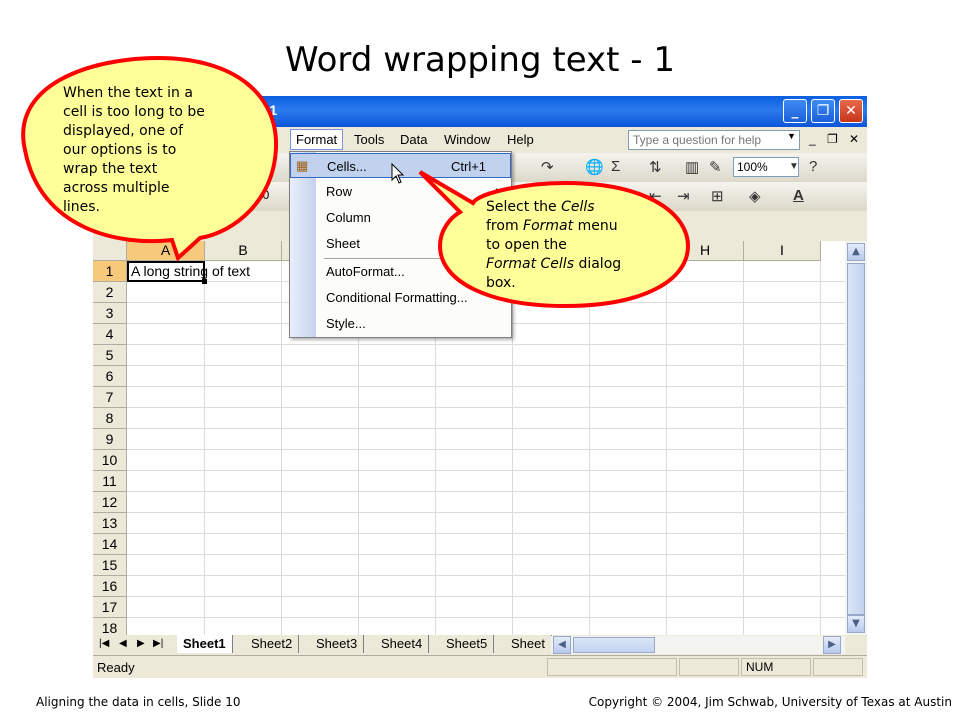  Describe the element at coordinates (110, 481) in the screenshot. I see `row-header: 11` at that location.